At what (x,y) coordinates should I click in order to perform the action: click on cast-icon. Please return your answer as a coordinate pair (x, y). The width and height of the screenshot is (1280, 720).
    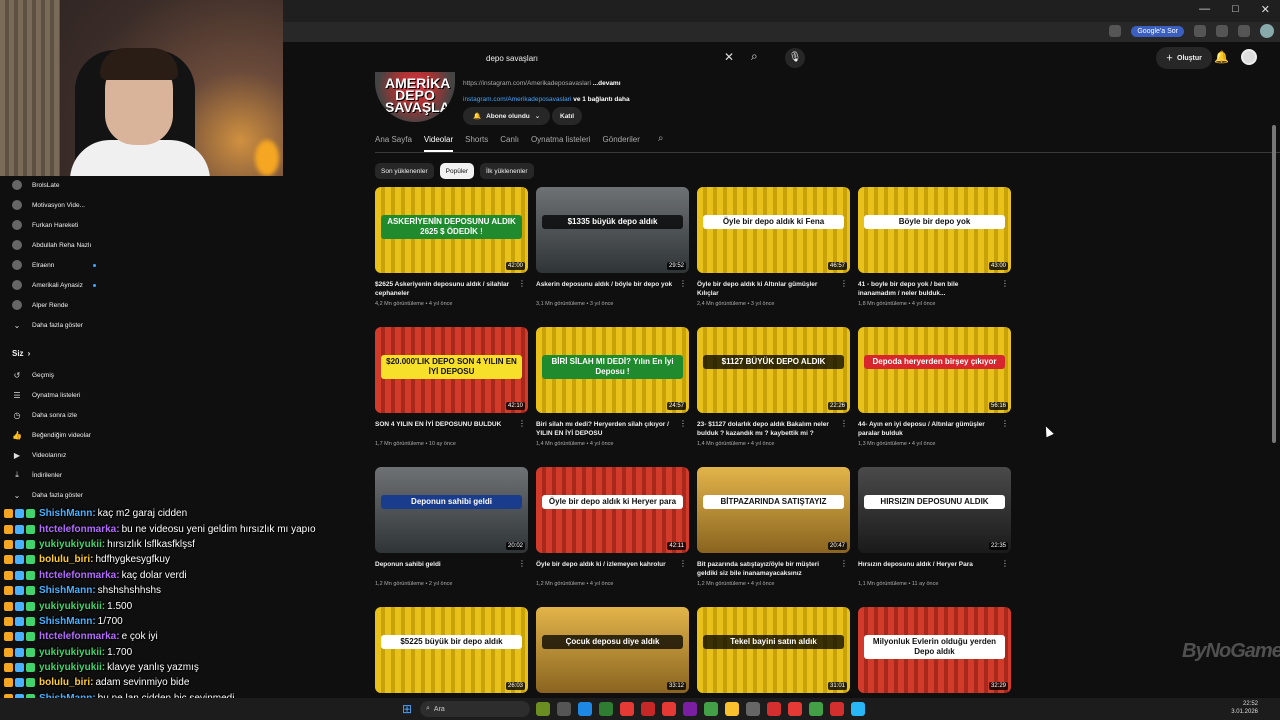
    Looking at the image, I should click on (1115, 31).